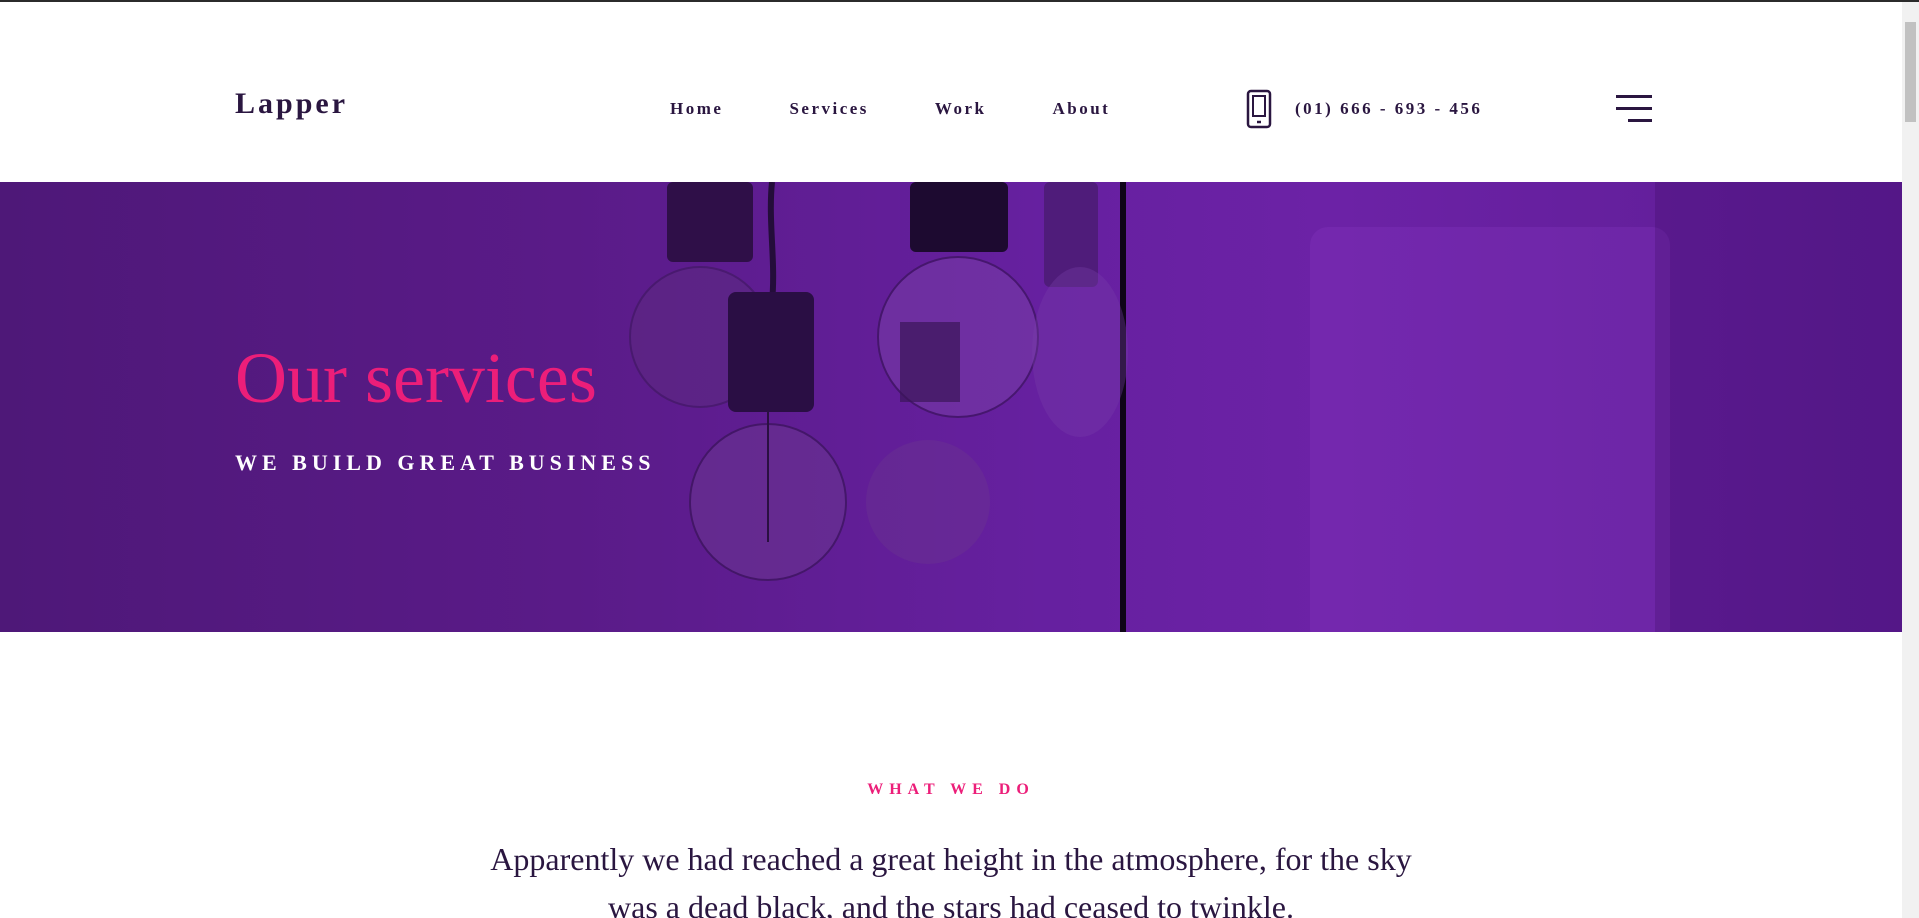  What do you see at coordinates (291, 104) in the screenshot?
I see `site-logo: Lapper` at bounding box center [291, 104].